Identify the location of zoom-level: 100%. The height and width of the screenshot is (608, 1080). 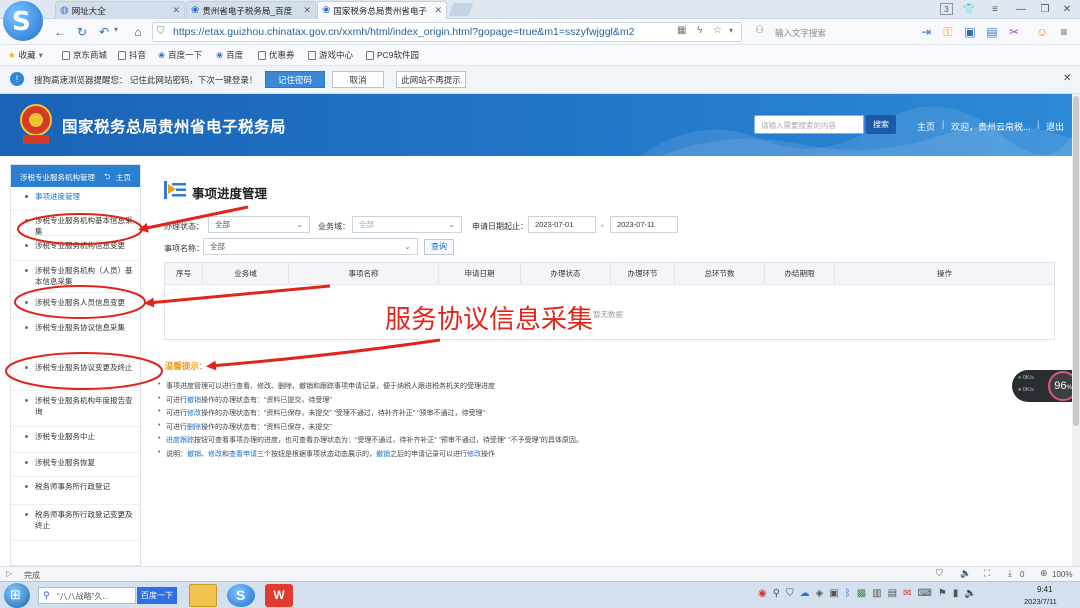
(1062, 574).